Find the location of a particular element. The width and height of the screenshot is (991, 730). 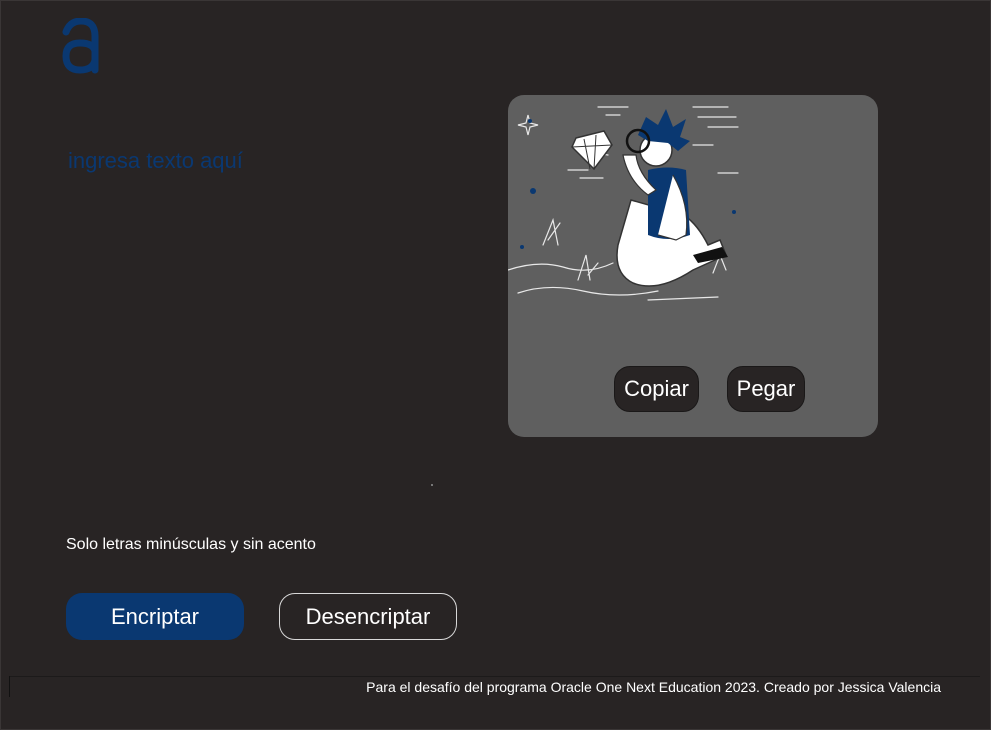

alura-logo is located at coordinates (80, 46).